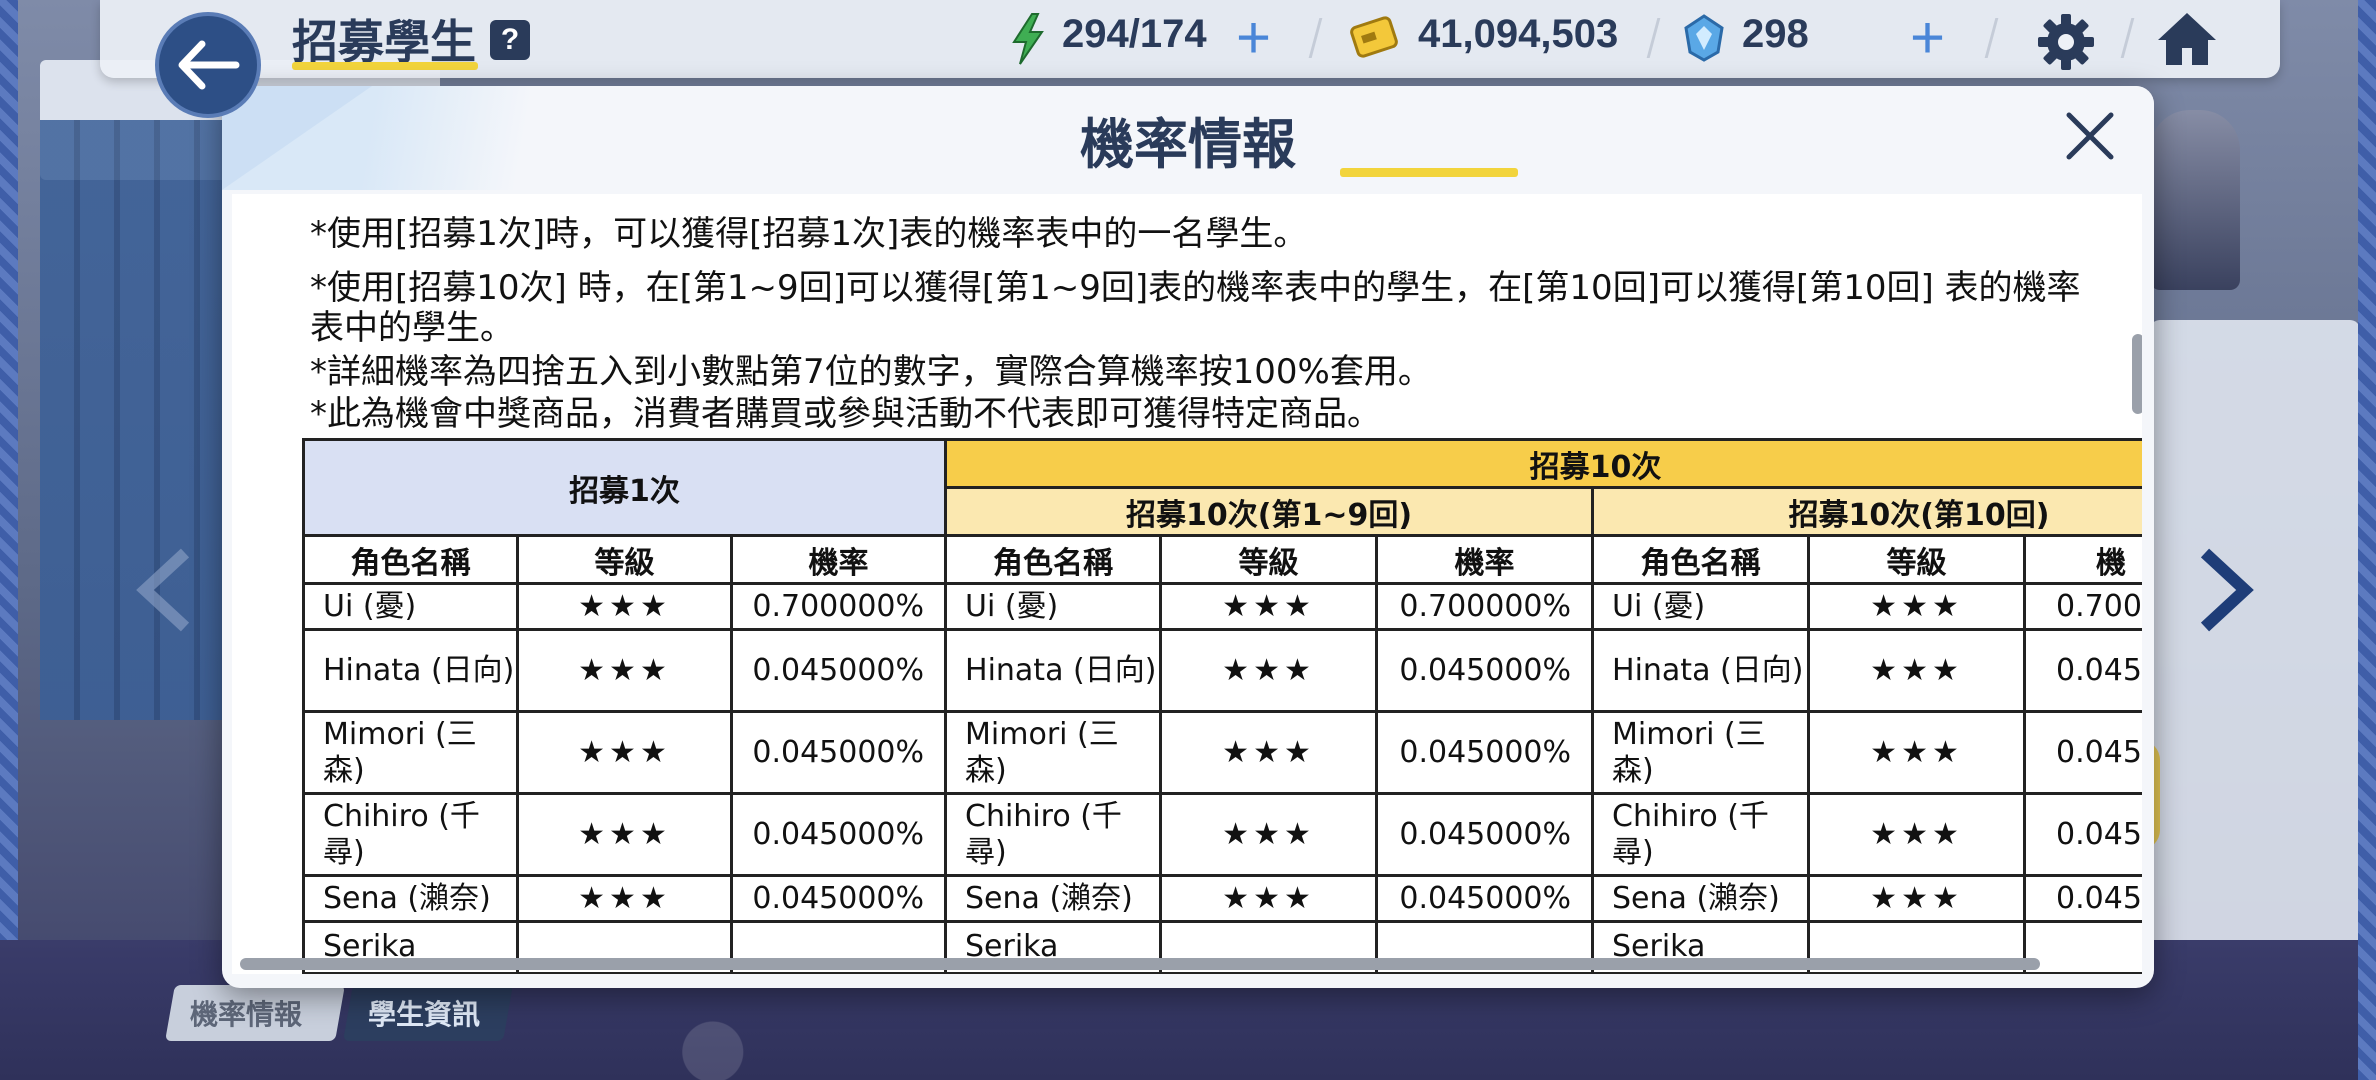 The height and width of the screenshot is (1080, 2376). I want to click on cell-rate, so click(2082, 947).